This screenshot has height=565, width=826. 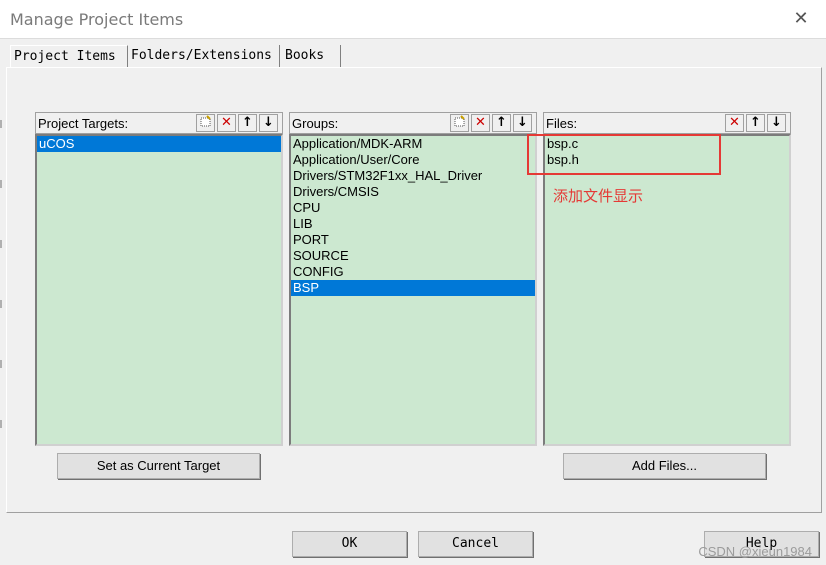 What do you see at coordinates (311, 56) in the screenshot?
I see `tab-books: Books` at bounding box center [311, 56].